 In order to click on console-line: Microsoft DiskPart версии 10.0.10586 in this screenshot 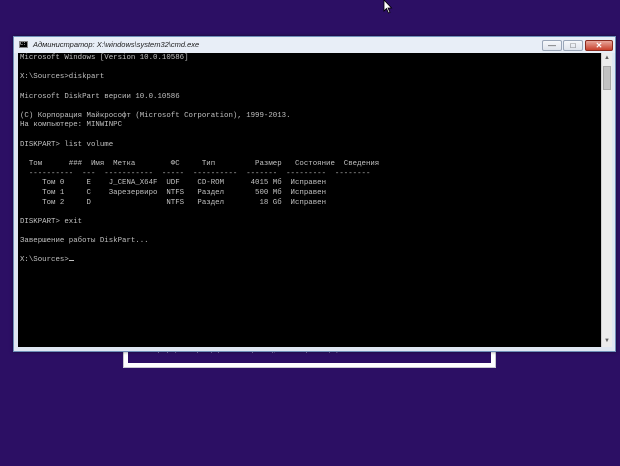, I will do `click(100, 96)`.